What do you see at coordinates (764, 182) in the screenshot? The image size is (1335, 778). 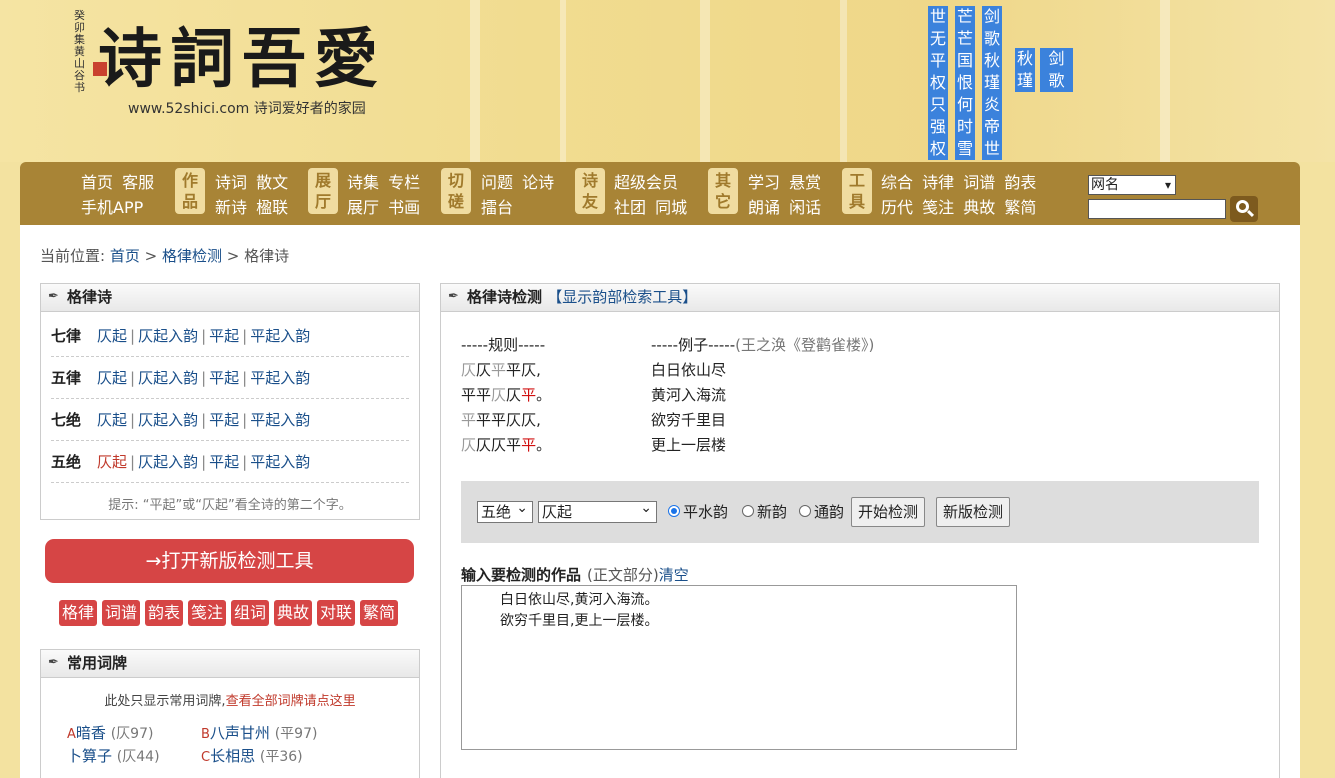 I see `nav-link: 学习` at bounding box center [764, 182].